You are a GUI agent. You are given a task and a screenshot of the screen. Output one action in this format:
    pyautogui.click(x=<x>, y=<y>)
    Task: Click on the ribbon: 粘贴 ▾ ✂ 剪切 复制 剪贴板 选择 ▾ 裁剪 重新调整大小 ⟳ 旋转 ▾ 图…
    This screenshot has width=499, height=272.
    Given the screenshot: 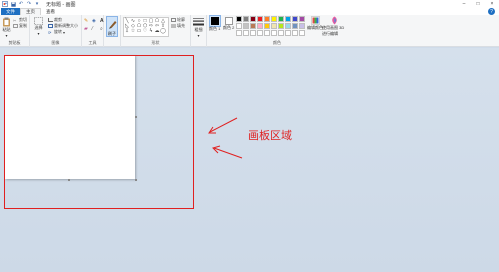 What is the action you would take?
    pyautogui.click(x=249, y=31)
    